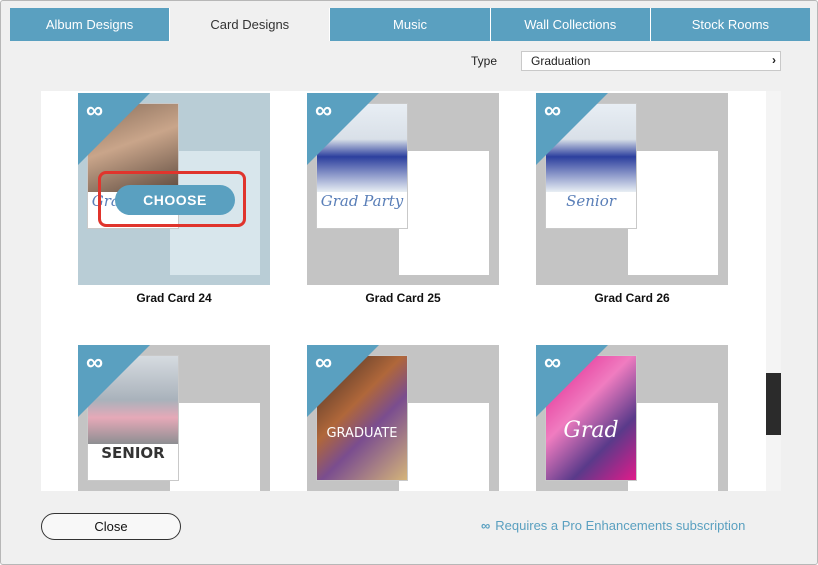  I want to click on tab-album-designs: Album Designs, so click(90, 24).